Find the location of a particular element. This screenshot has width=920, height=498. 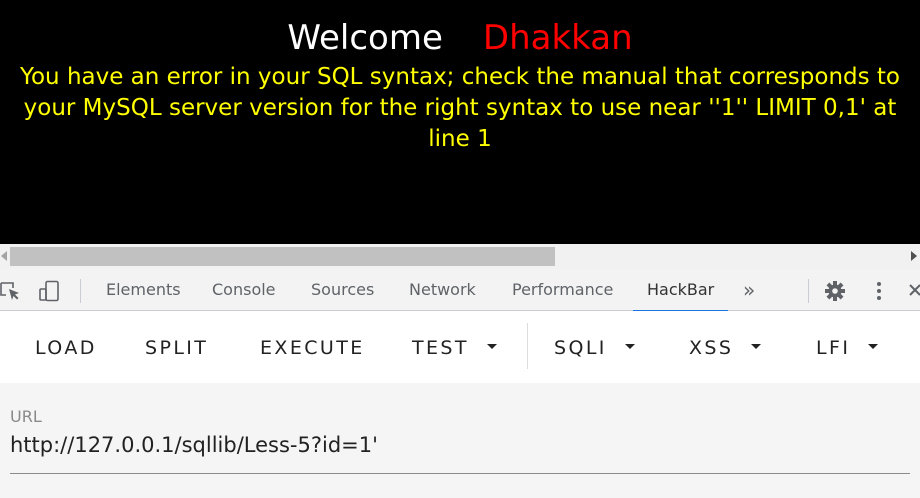

horizontal-scrollbar is located at coordinates (460, 256).